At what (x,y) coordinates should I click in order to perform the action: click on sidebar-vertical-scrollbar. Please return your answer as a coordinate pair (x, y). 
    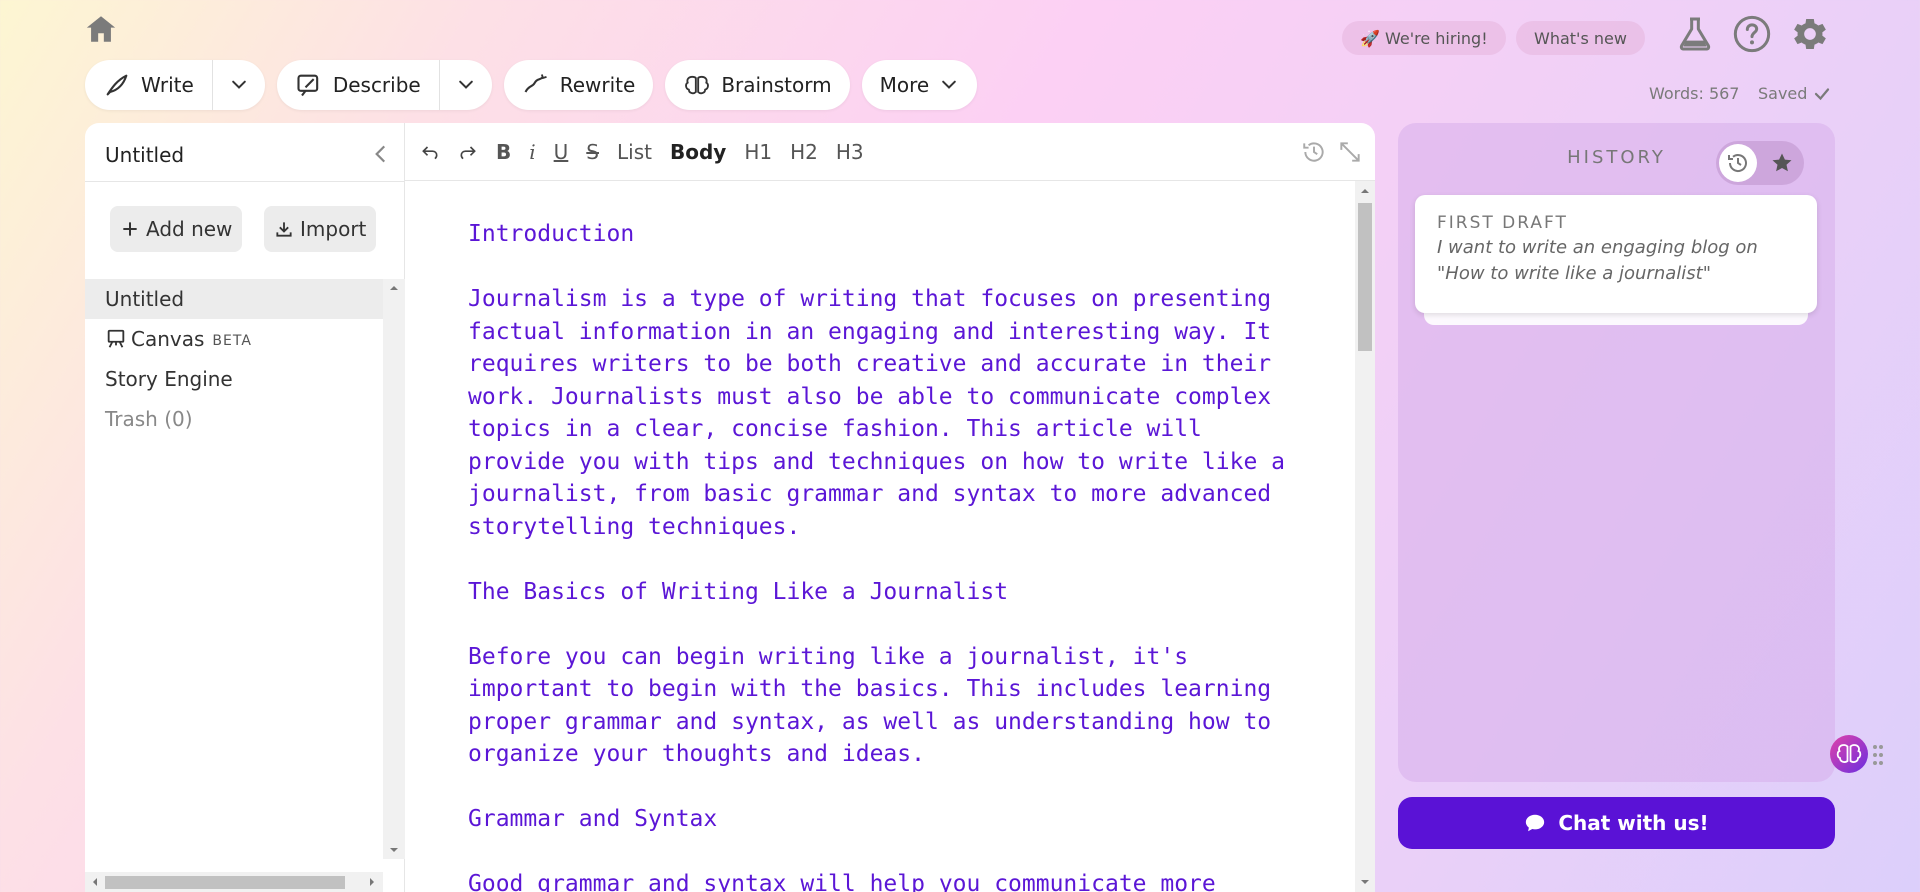
    Looking at the image, I should click on (394, 569).